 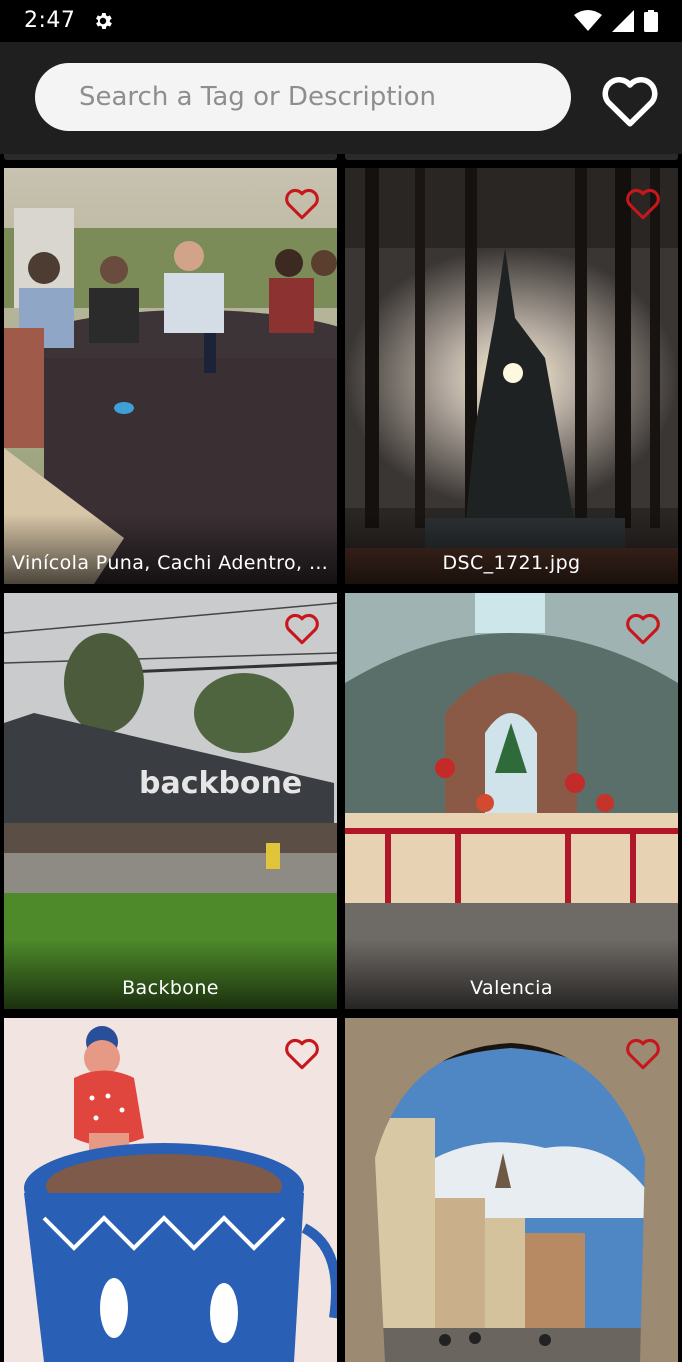 What do you see at coordinates (511, 988) in the screenshot?
I see `photo-caption: Valencia` at bounding box center [511, 988].